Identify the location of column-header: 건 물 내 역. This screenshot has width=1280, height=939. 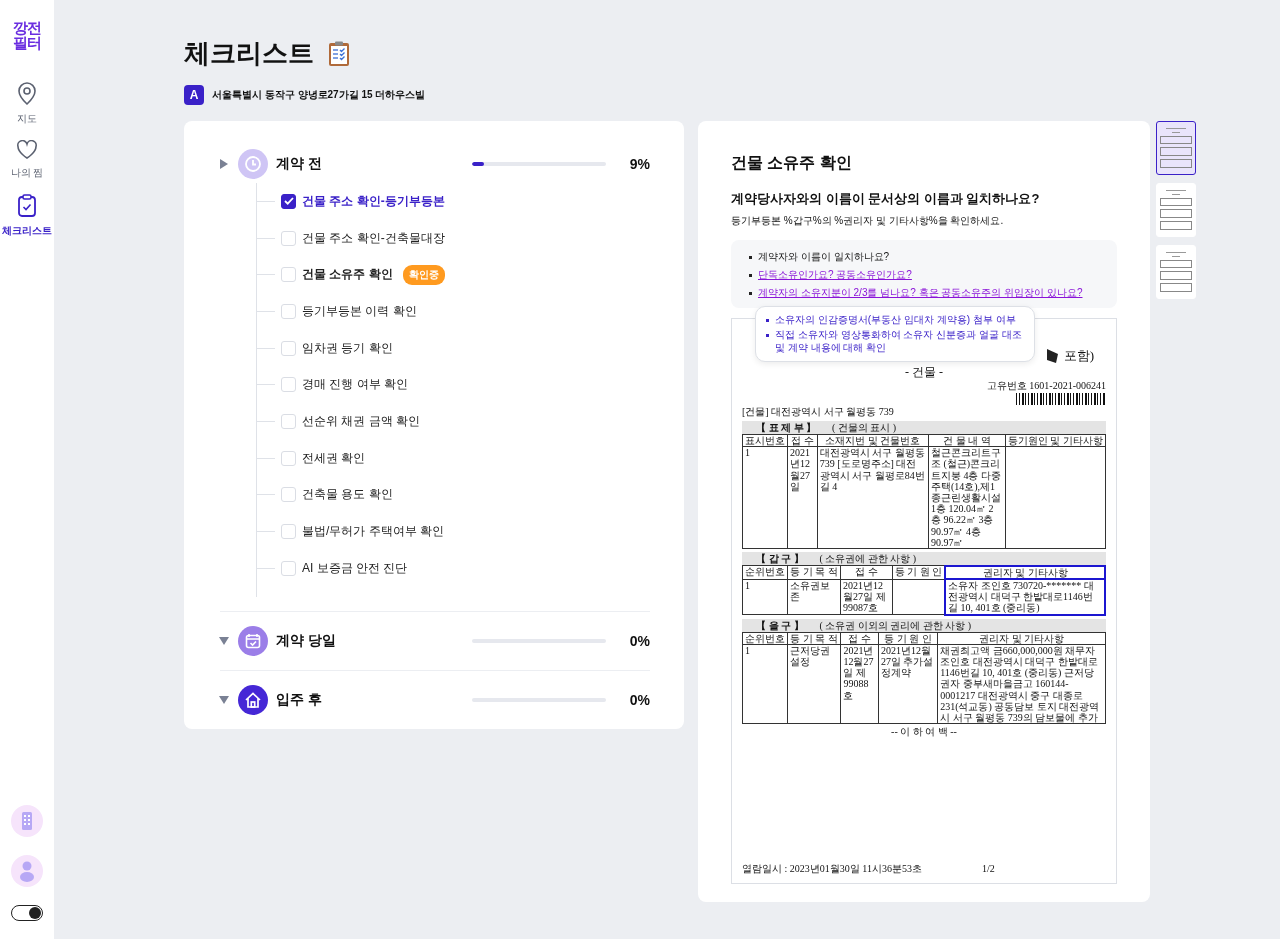
(967, 440).